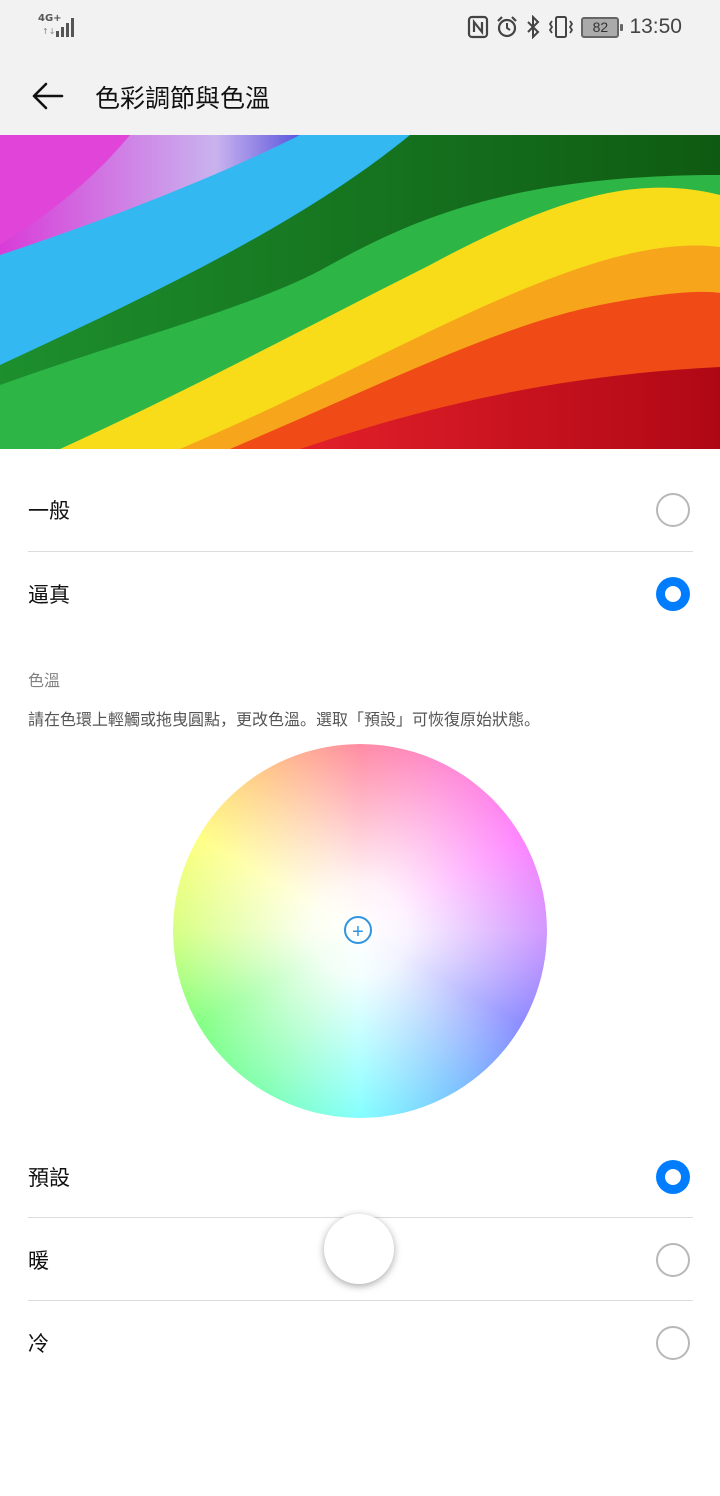 The image size is (720, 1496). Describe the element at coordinates (507, 27) in the screenshot. I see `alarm-icon` at that location.